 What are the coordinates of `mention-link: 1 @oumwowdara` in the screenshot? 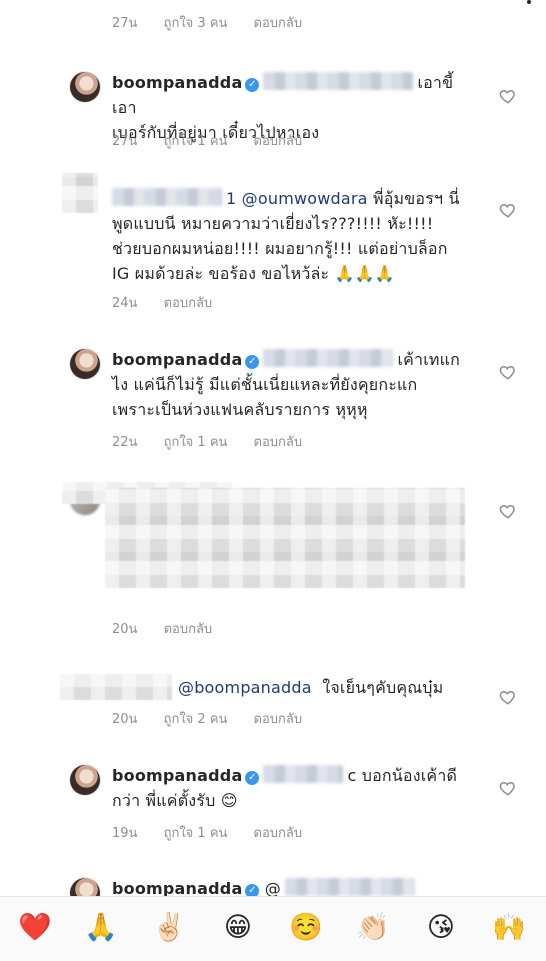 It's located at (297, 198).